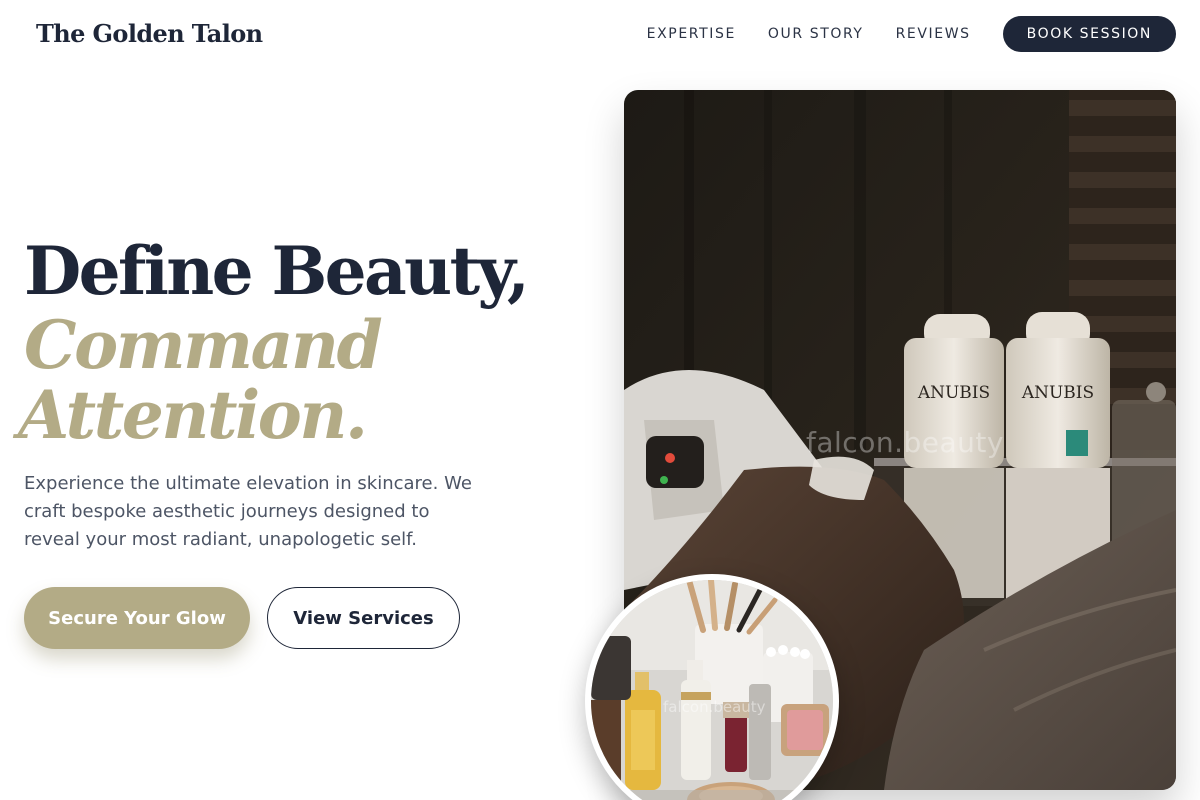  I want to click on nav-link-expertise: EXPERTISE, so click(691, 34).